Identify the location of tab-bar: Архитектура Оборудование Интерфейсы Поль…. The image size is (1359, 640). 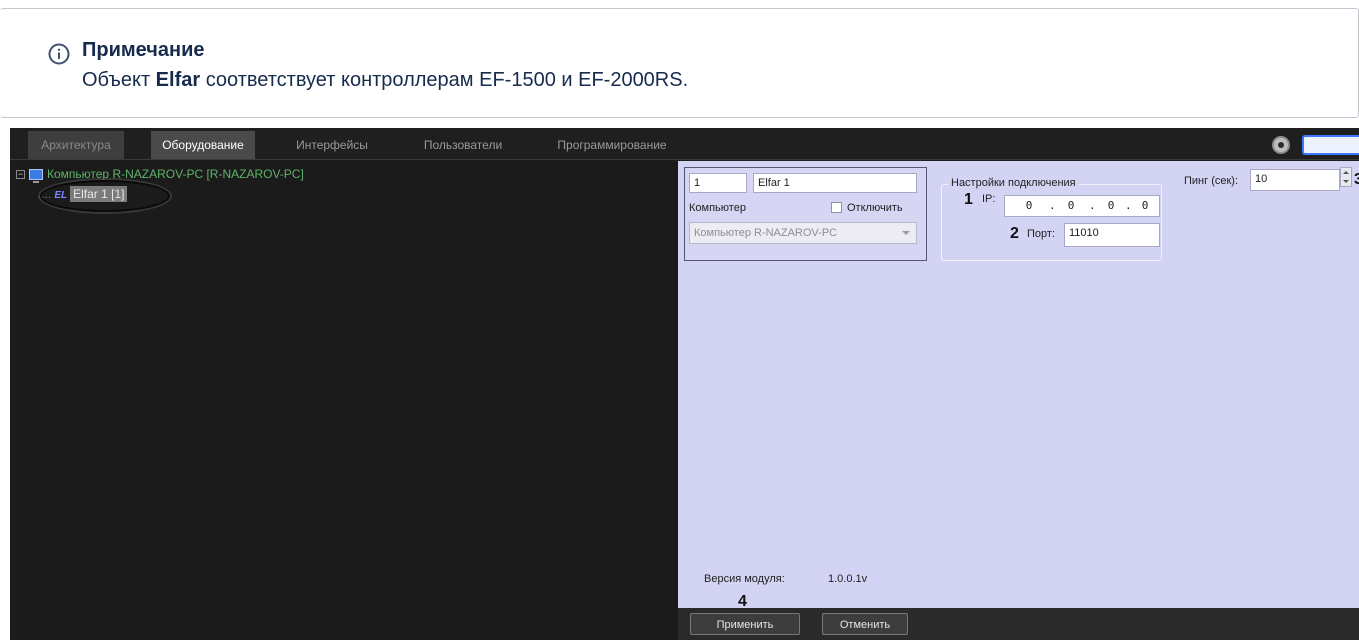
(684, 144).